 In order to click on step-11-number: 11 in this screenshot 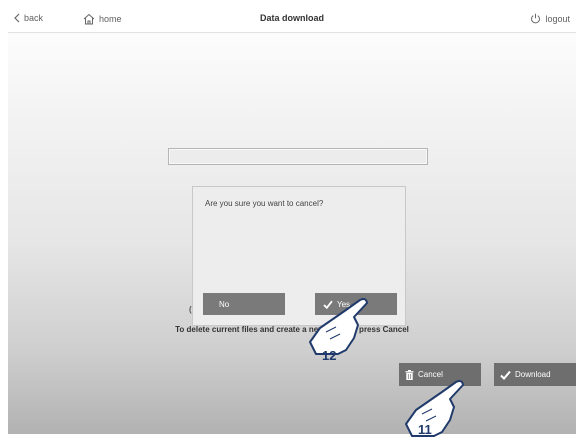, I will do `click(425, 429)`.